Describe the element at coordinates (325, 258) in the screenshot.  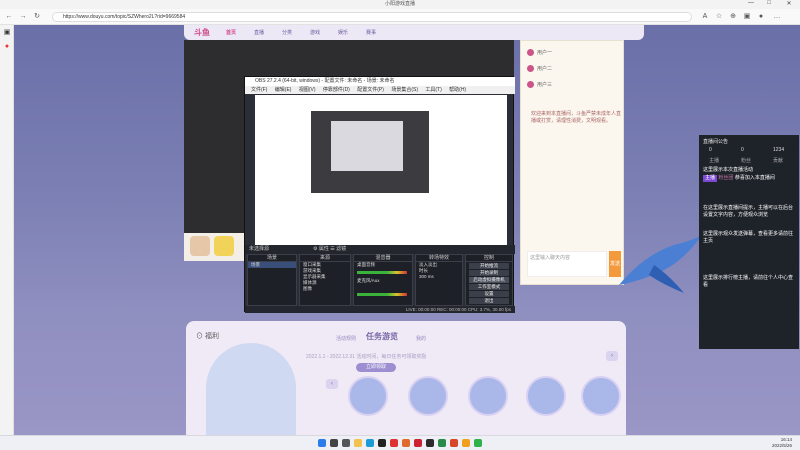
I see `dock-title: 来源` at that location.